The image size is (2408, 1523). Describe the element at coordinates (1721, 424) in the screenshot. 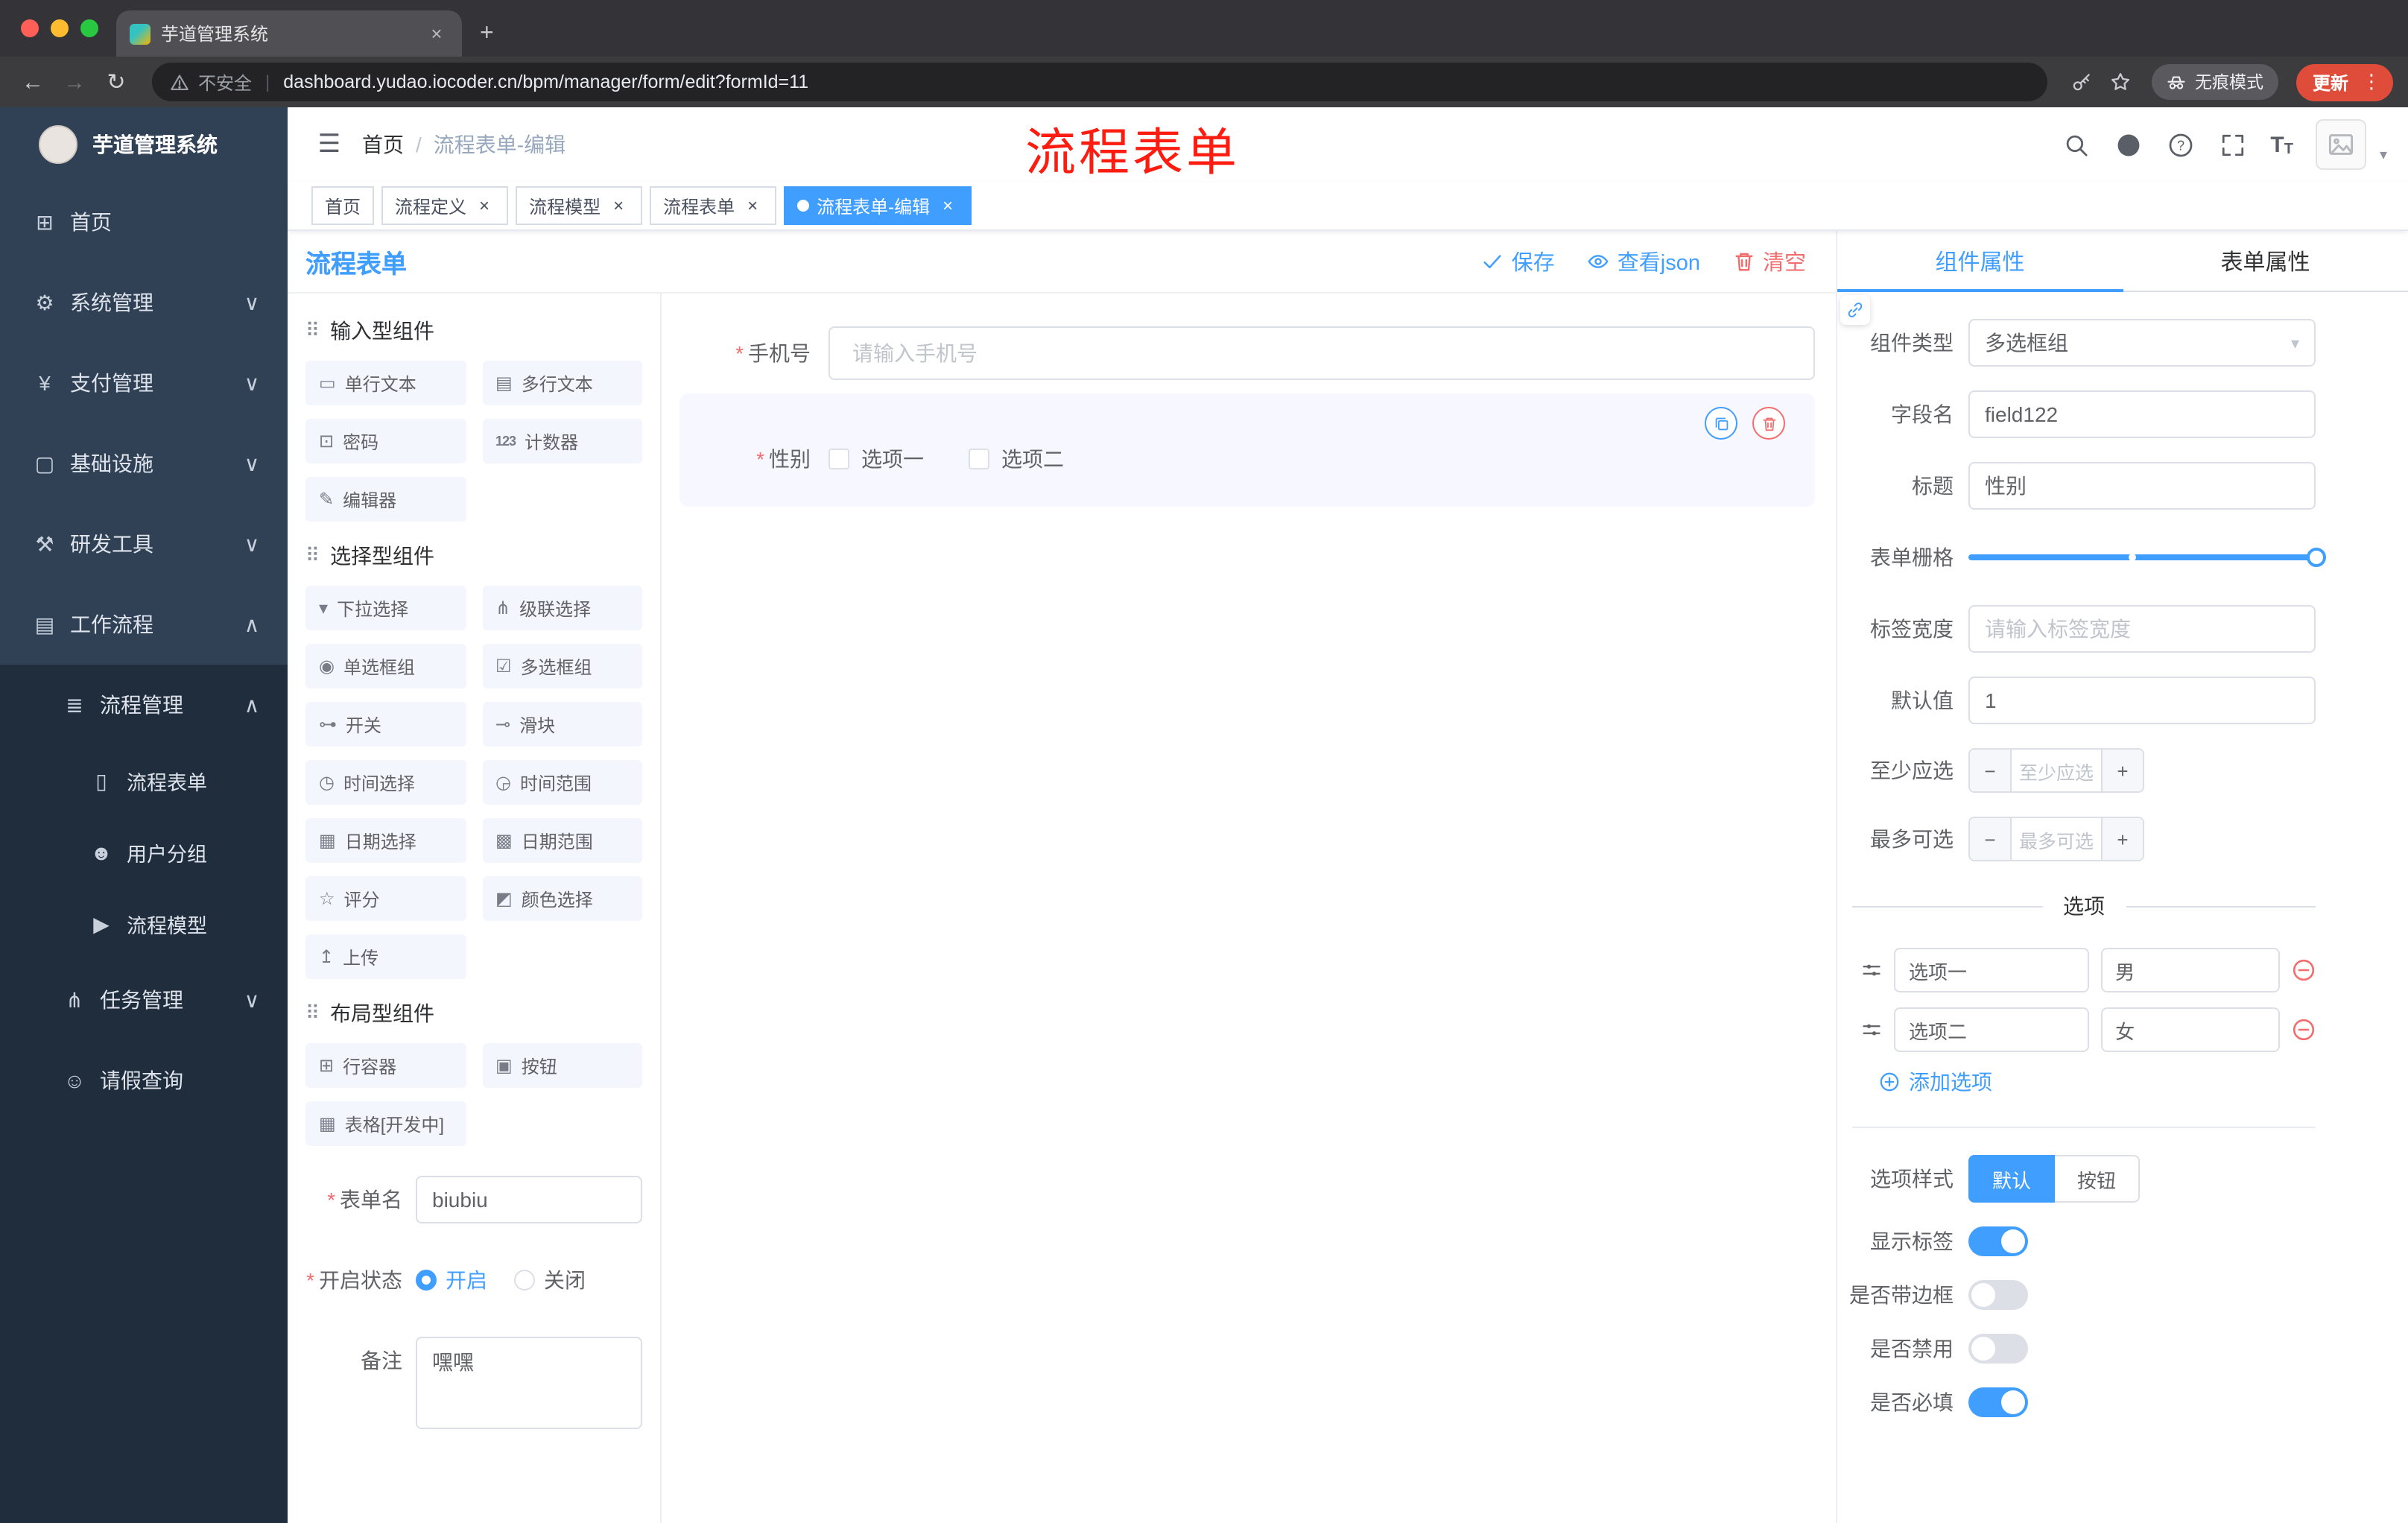

I see `copy-component-button` at that location.